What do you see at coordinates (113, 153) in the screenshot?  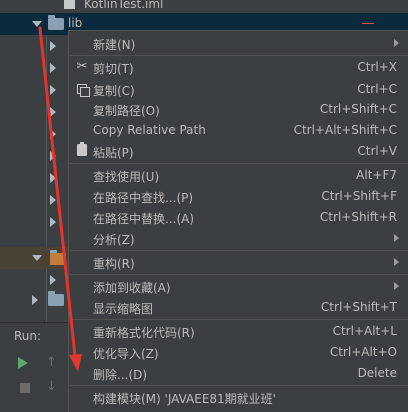 I see `menu-item-label: 粘贴(P)` at bounding box center [113, 153].